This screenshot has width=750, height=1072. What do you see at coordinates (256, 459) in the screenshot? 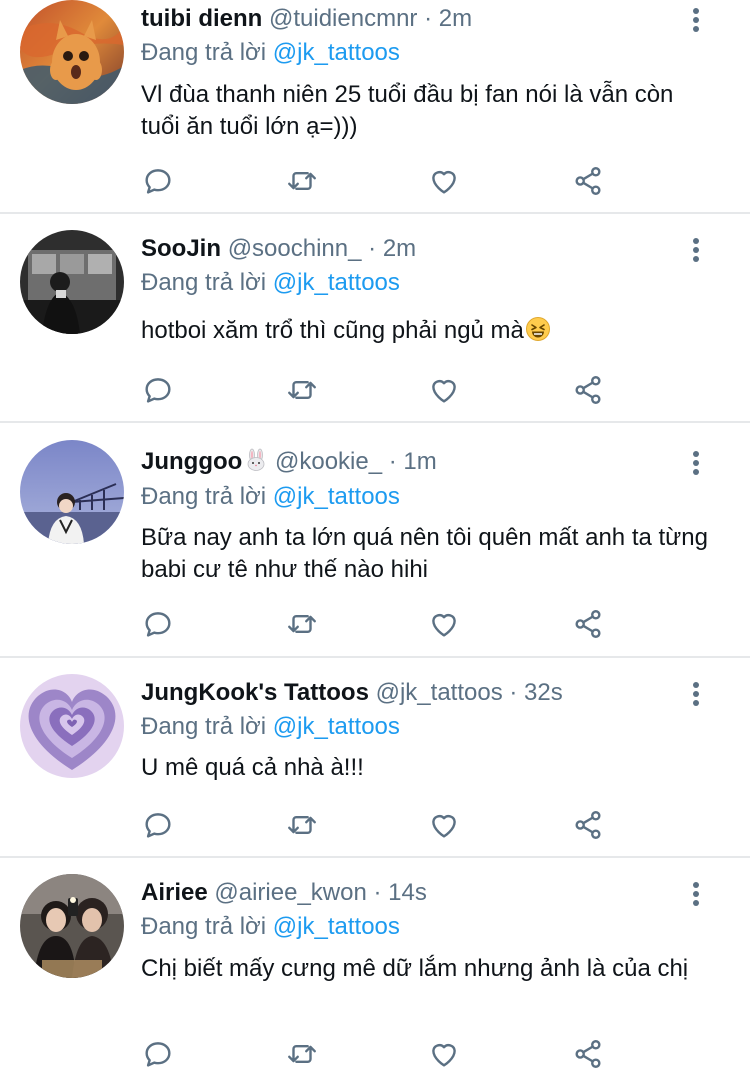
I see `rabbit-face-icon` at bounding box center [256, 459].